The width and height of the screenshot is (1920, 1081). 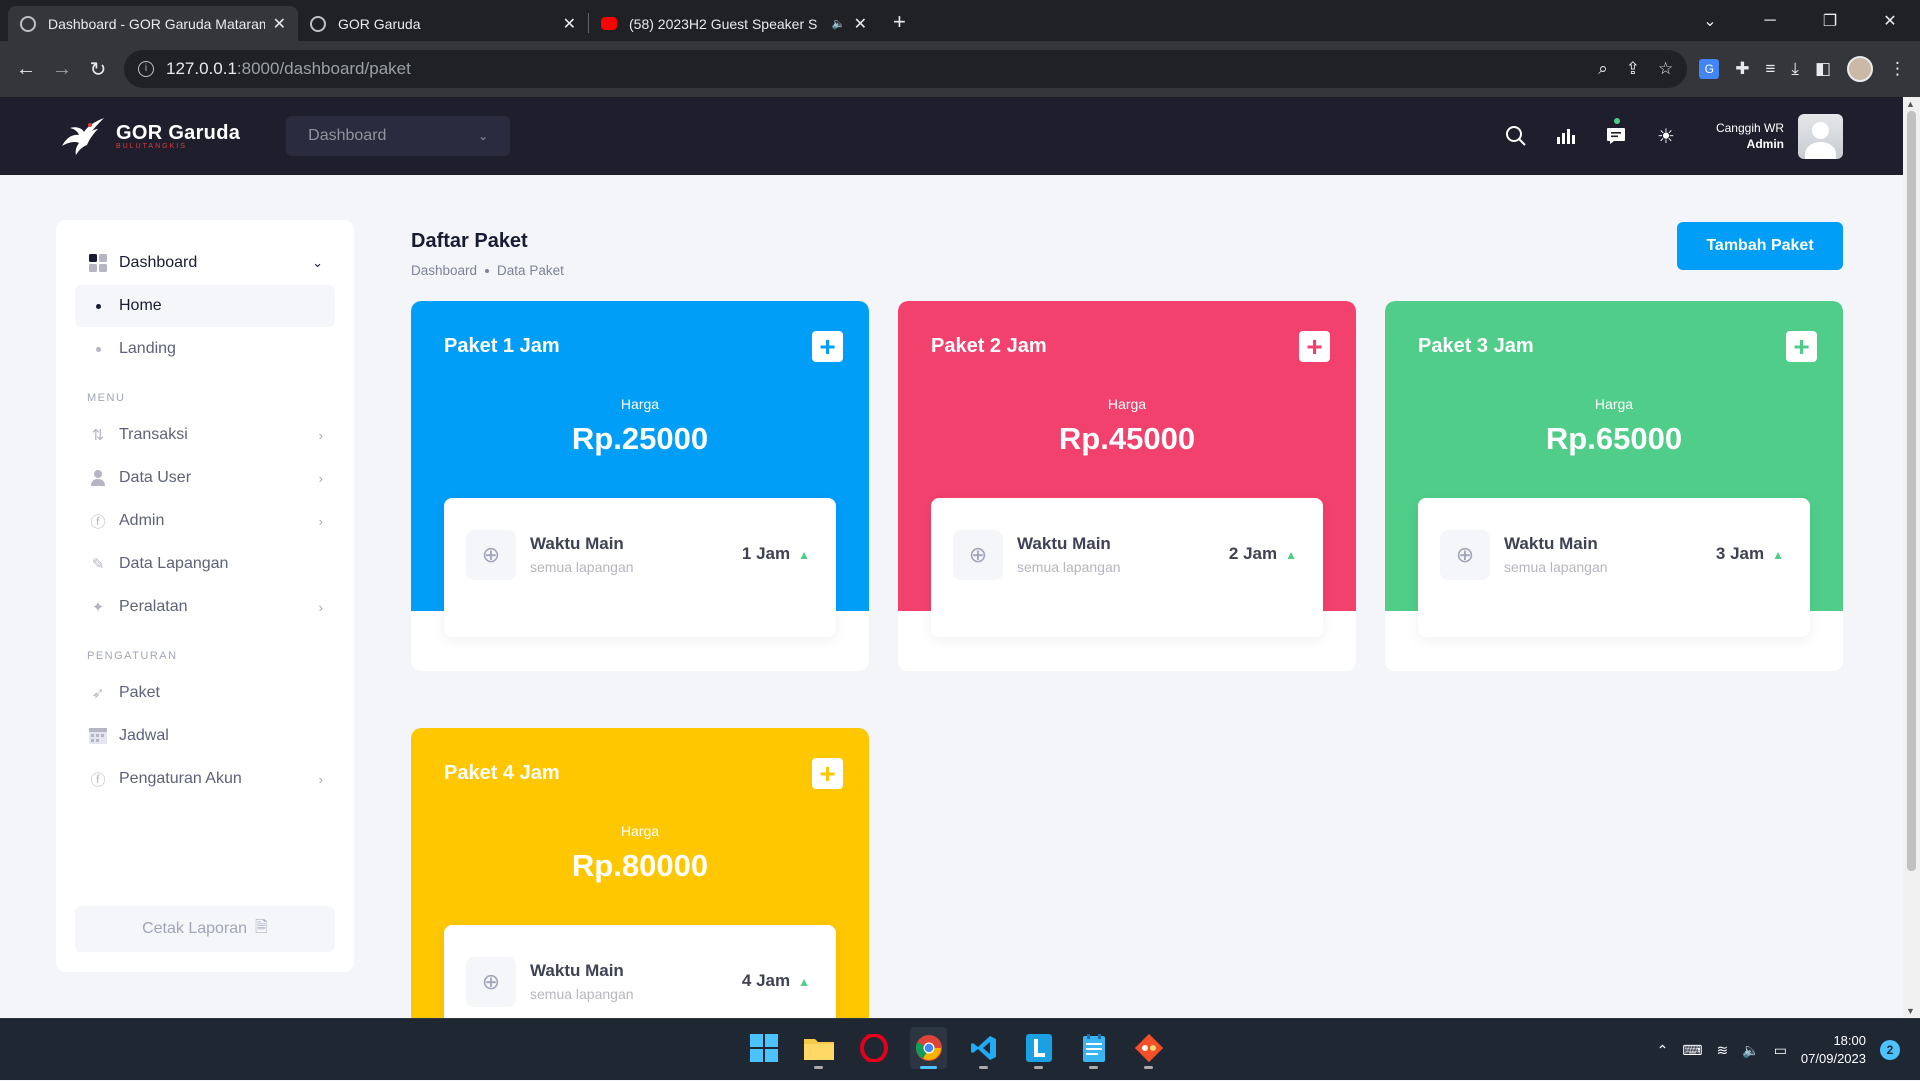 What do you see at coordinates (153, 23) in the screenshot?
I see `browser-tab-dashboard: Dashboard - GOR Garuda Mataram ✕` at bounding box center [153, 23].